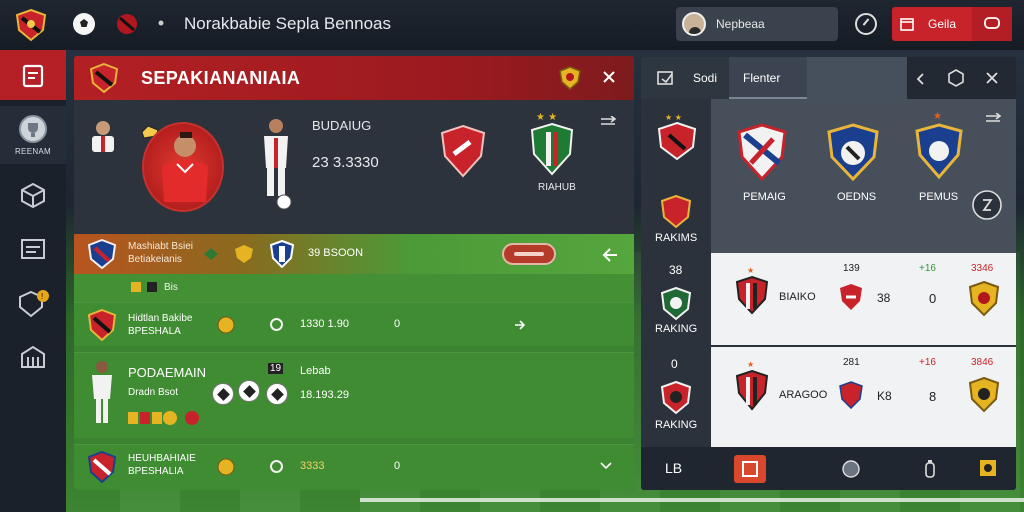  Describe the element at coordinates (606, 466) in the screenshot. I see `chevron-down-icon` at that location.